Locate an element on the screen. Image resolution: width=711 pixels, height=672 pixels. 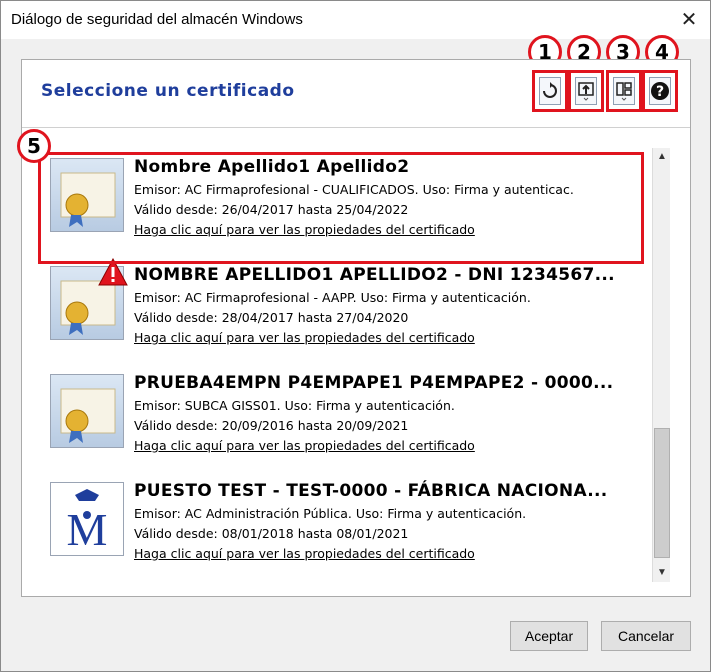
spanish-gov-crest-icon: M is located at coordinates (87, 519).